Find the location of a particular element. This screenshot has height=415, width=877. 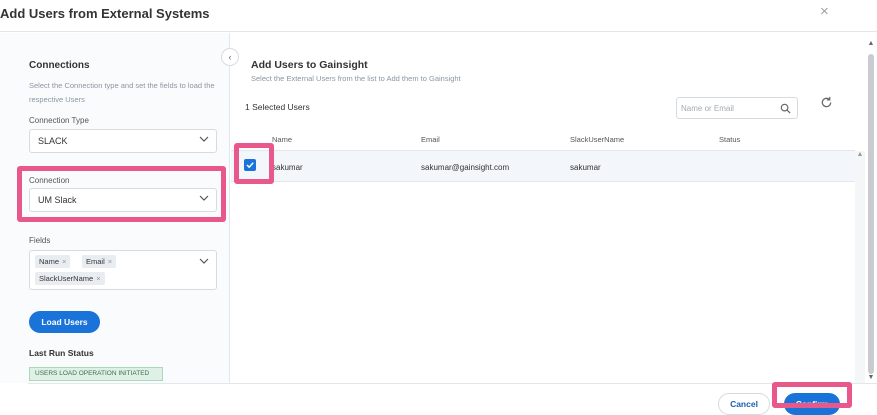

connections-title: Connections is located at coordinates (59, 65).